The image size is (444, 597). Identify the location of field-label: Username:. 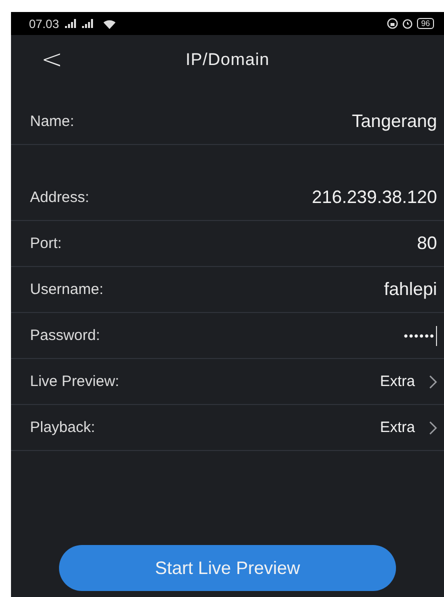
(67, 289).